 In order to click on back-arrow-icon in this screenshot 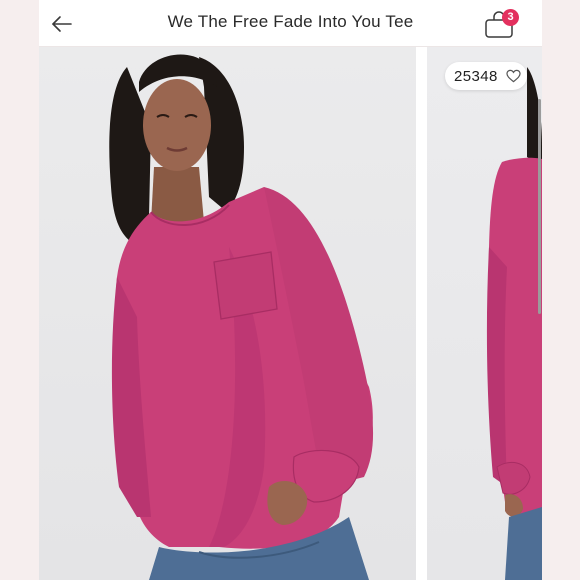, I will do `click(62, 24)`.